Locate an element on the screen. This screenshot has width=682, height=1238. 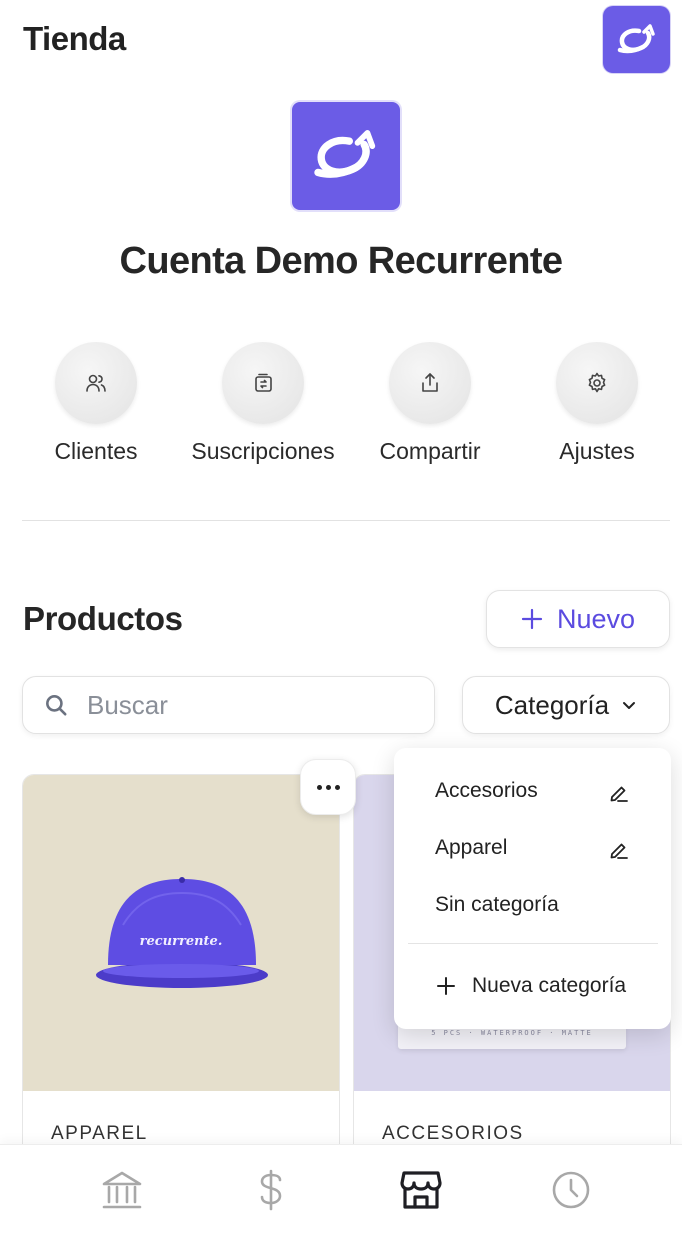
suscripciones-button is located at coordinates (263, 383).